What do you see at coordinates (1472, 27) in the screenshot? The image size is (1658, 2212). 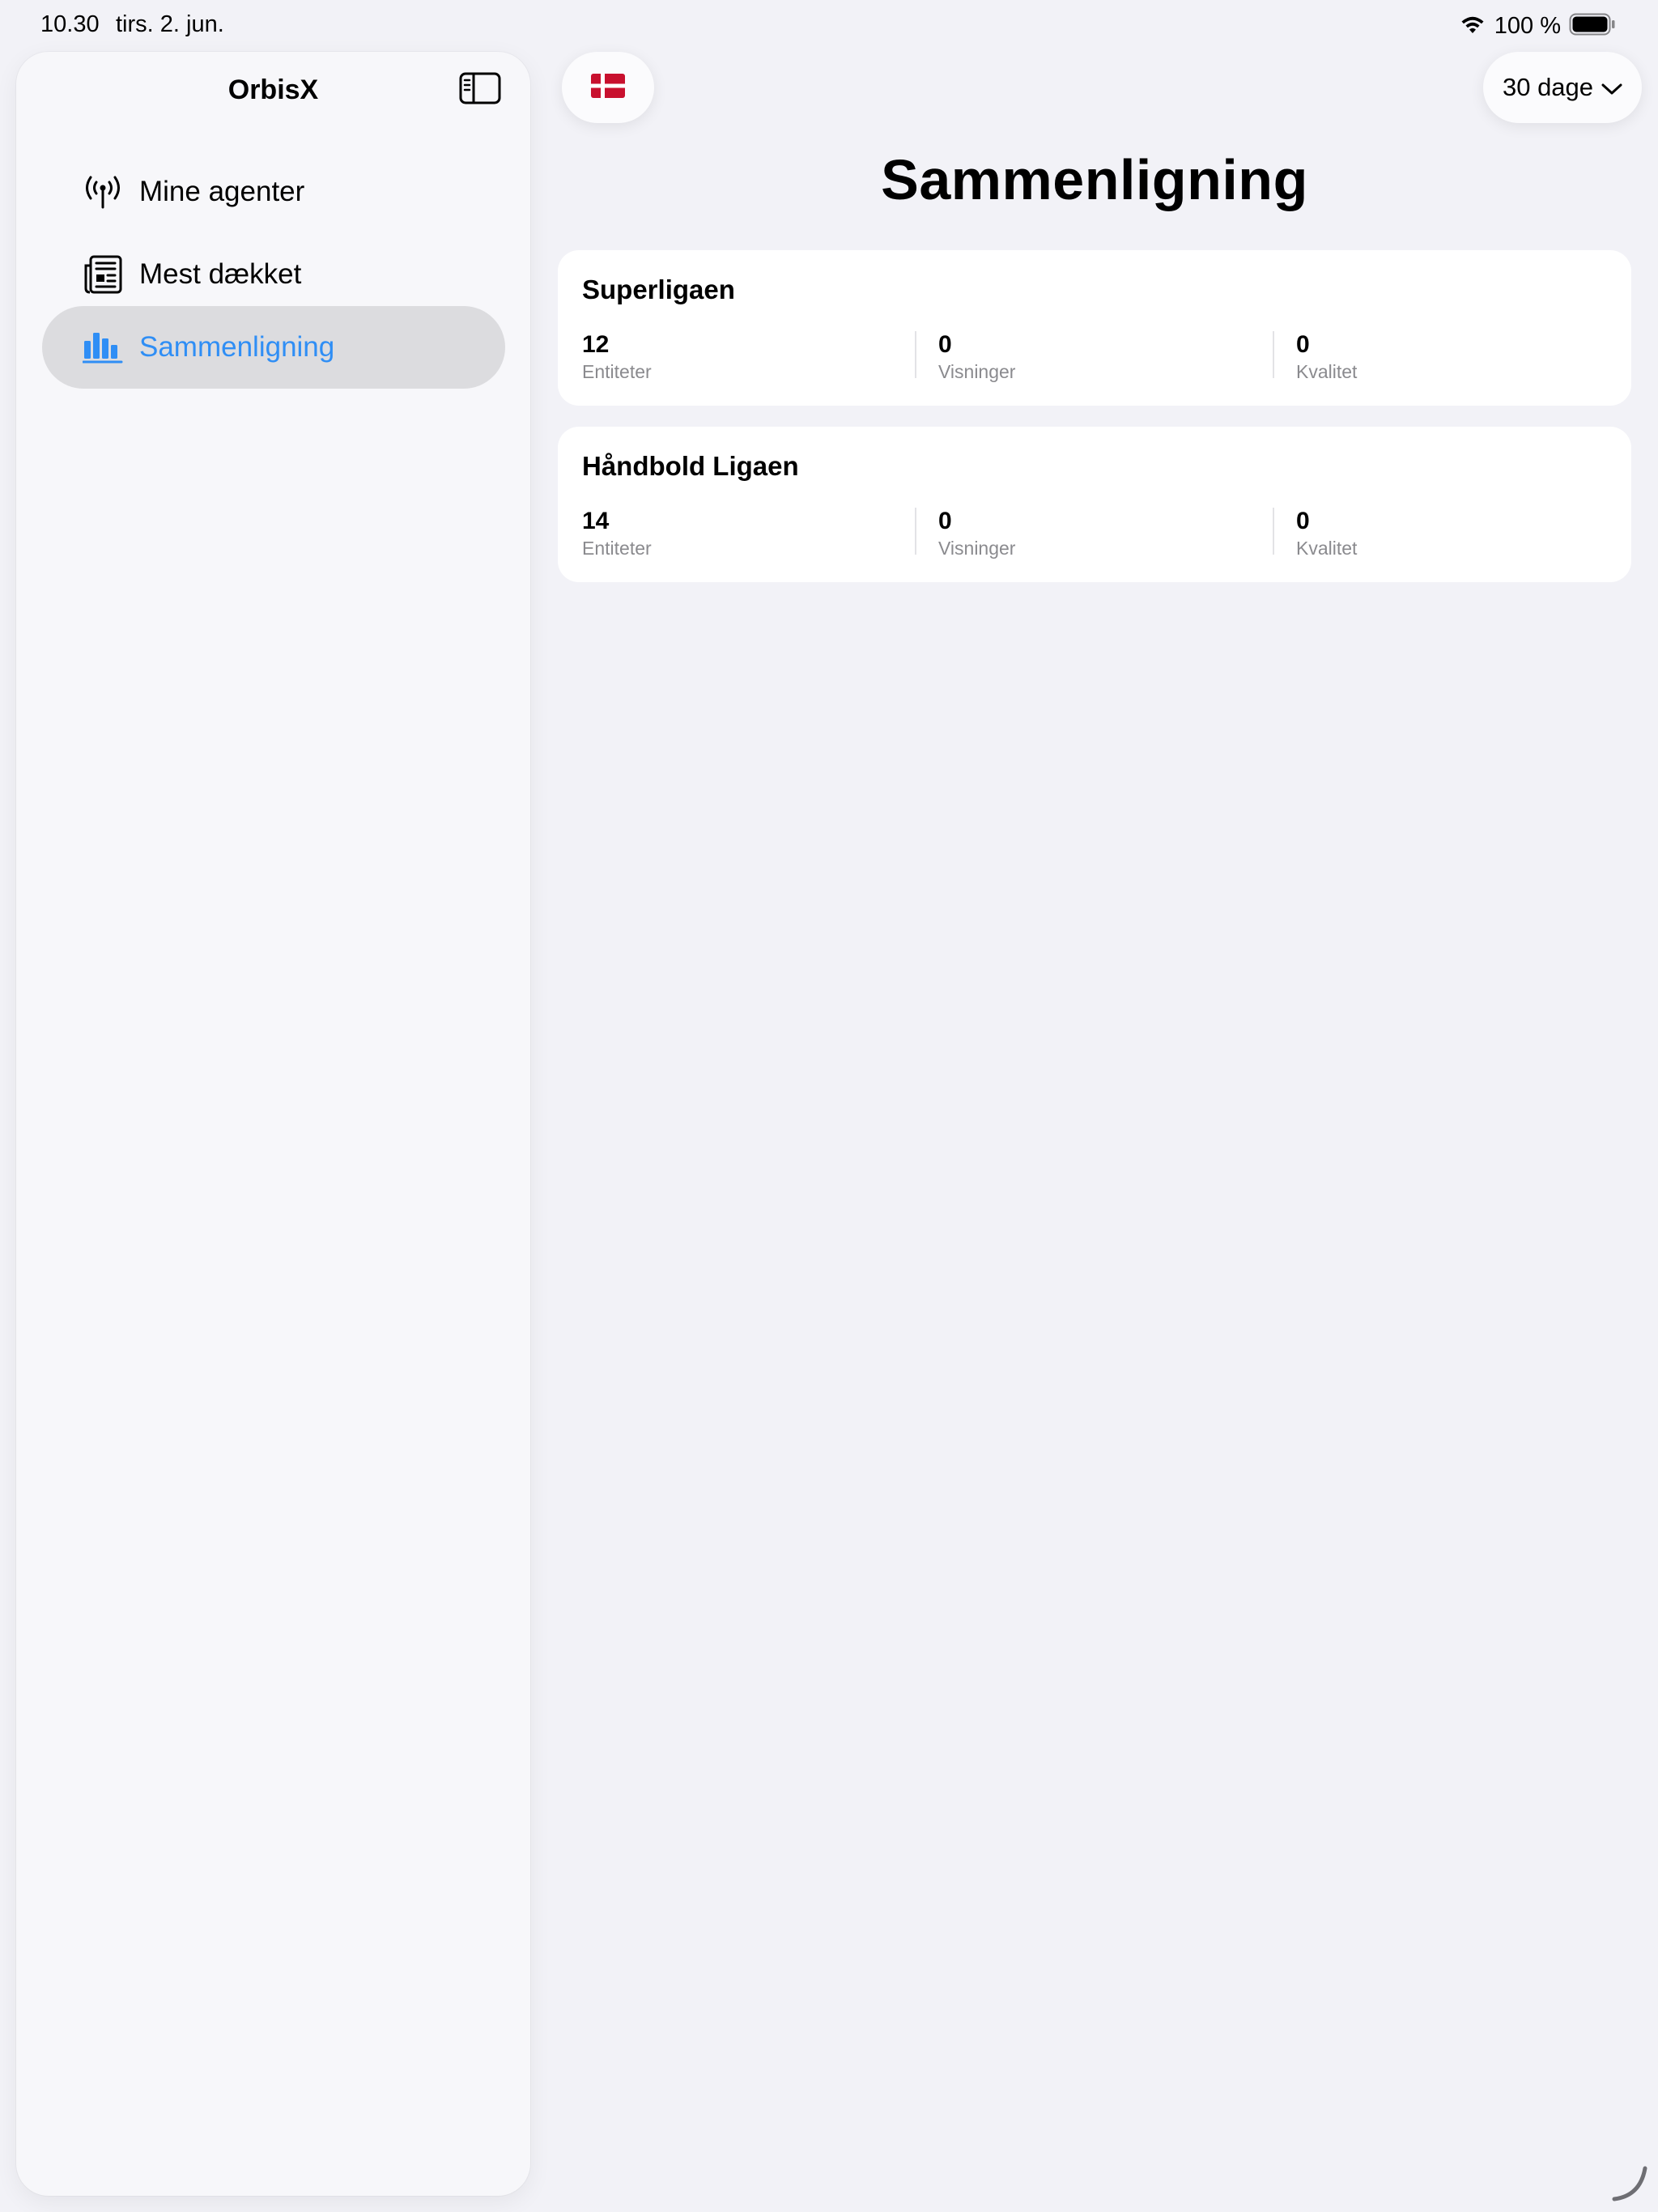 I see `wifi-icon` at bounding box center [1472, 27].